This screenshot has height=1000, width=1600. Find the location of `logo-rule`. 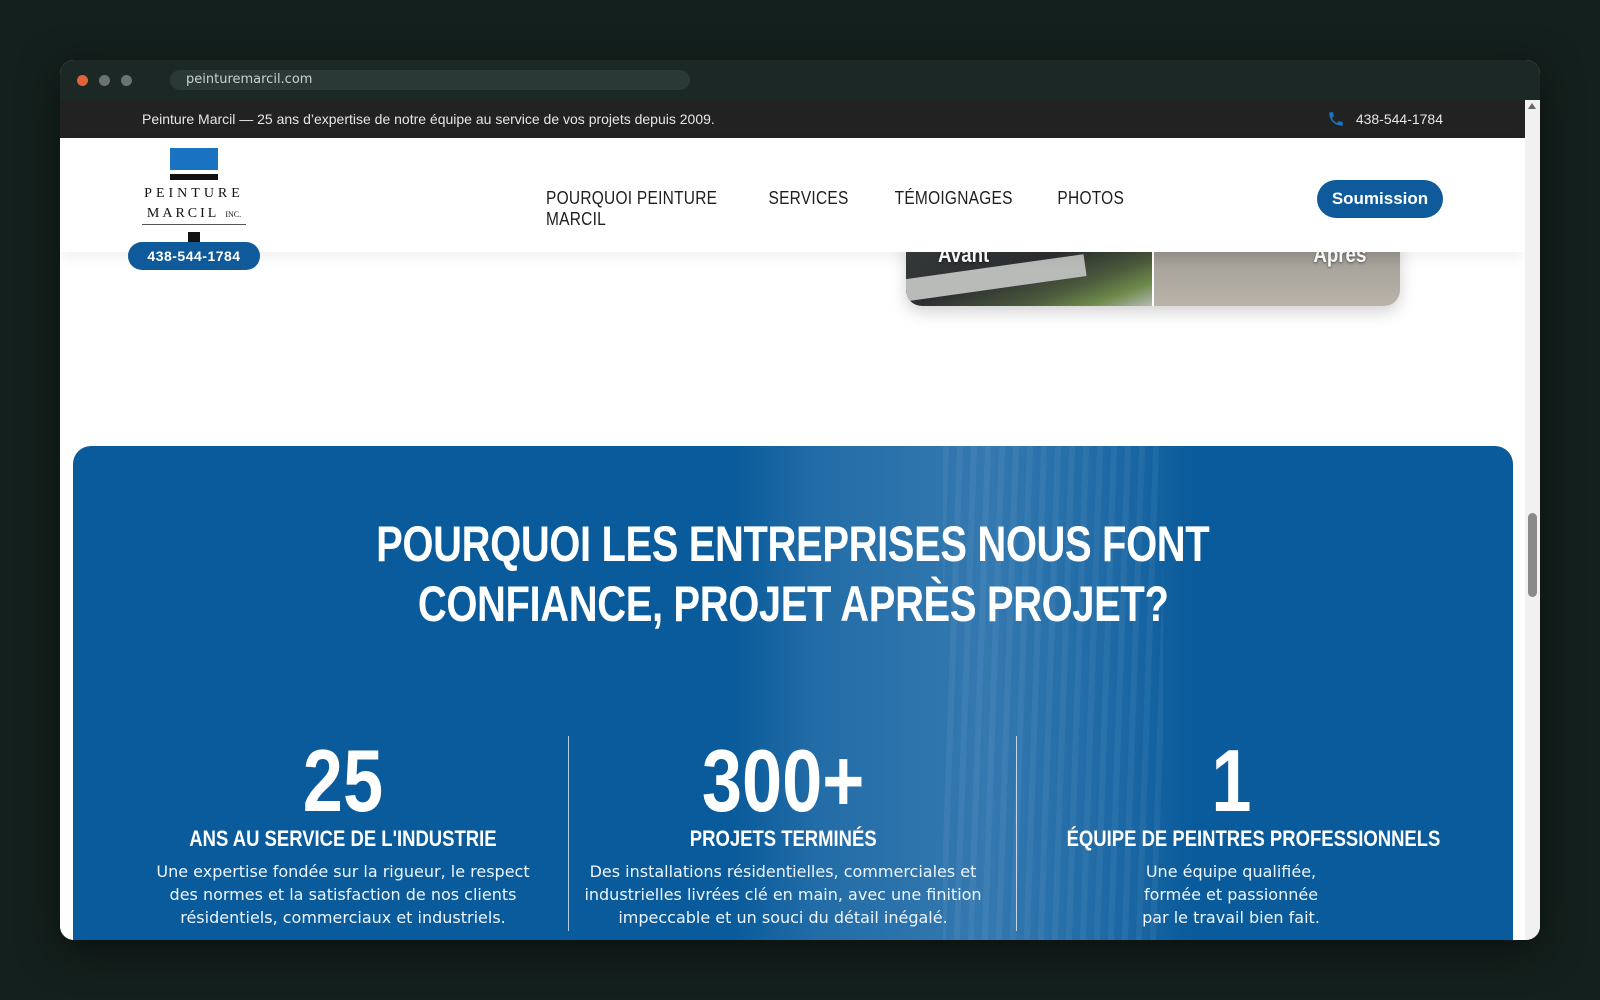

logo-rule is located at coordinates (194, 224).